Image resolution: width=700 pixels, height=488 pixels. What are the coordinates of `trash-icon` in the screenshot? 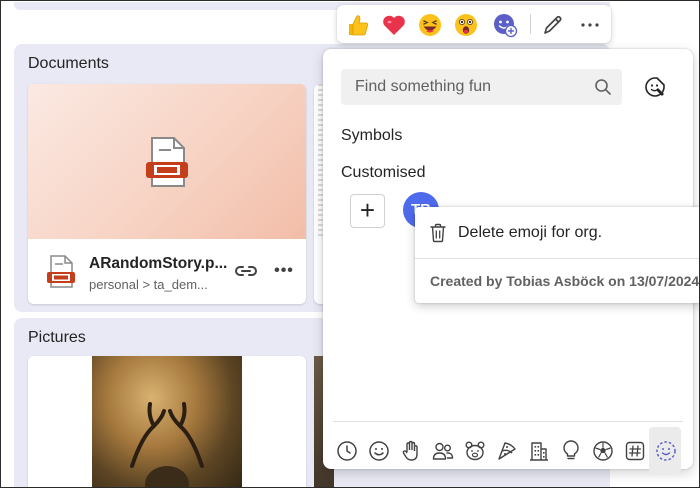 It's located at (438, 233).